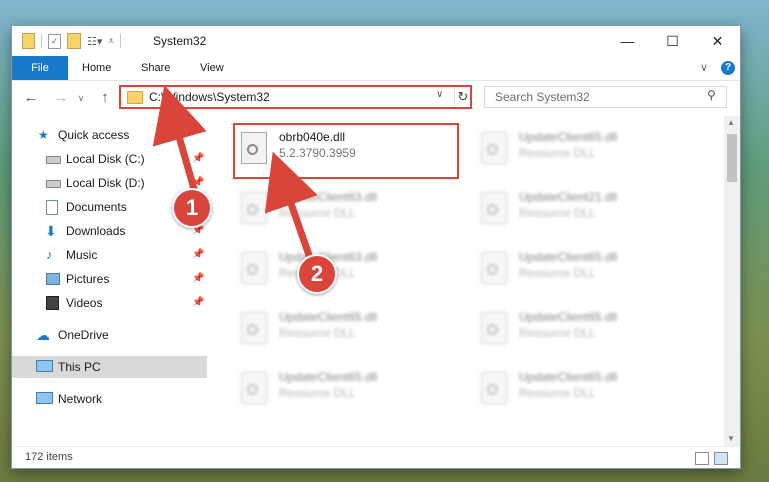 Image resolution: width=769 pixels, height=482 pixels. What do you see at coordinates (96, 231) in the screenshot?
I see `sidebar-item-label: Downloads` at bounding box center [96, 231].